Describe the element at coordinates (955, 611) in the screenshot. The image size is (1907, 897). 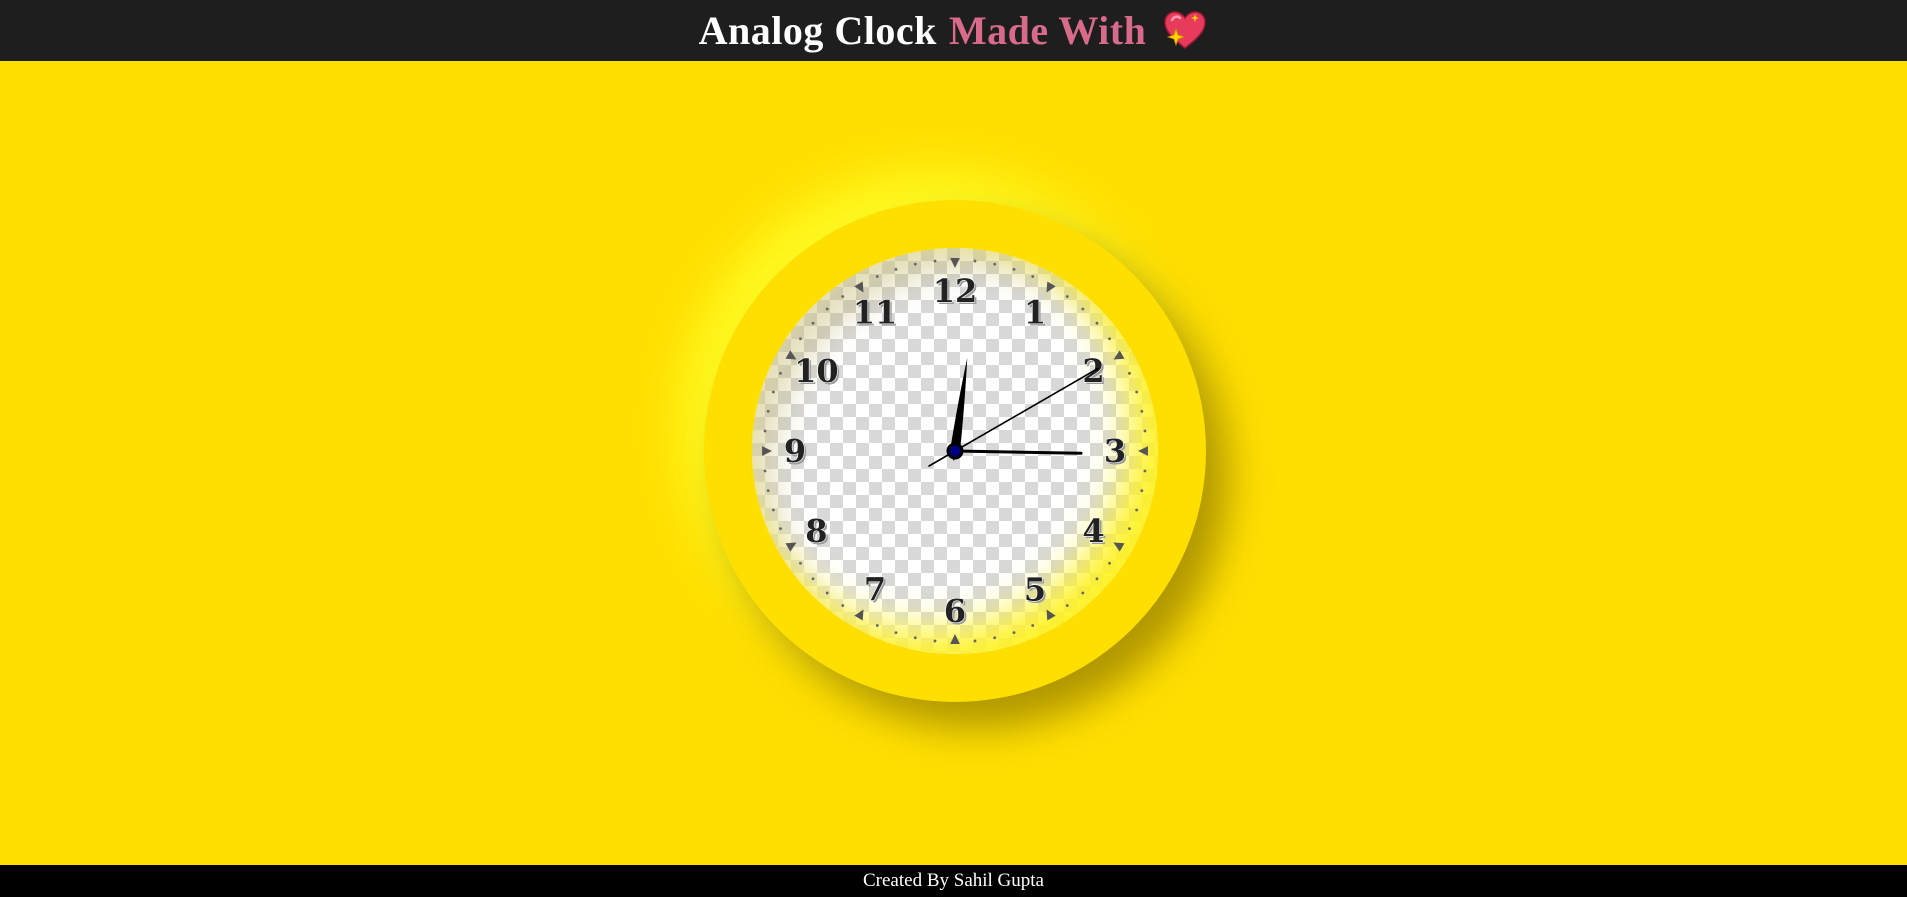
I see `hour-numeral: 6` at that location.